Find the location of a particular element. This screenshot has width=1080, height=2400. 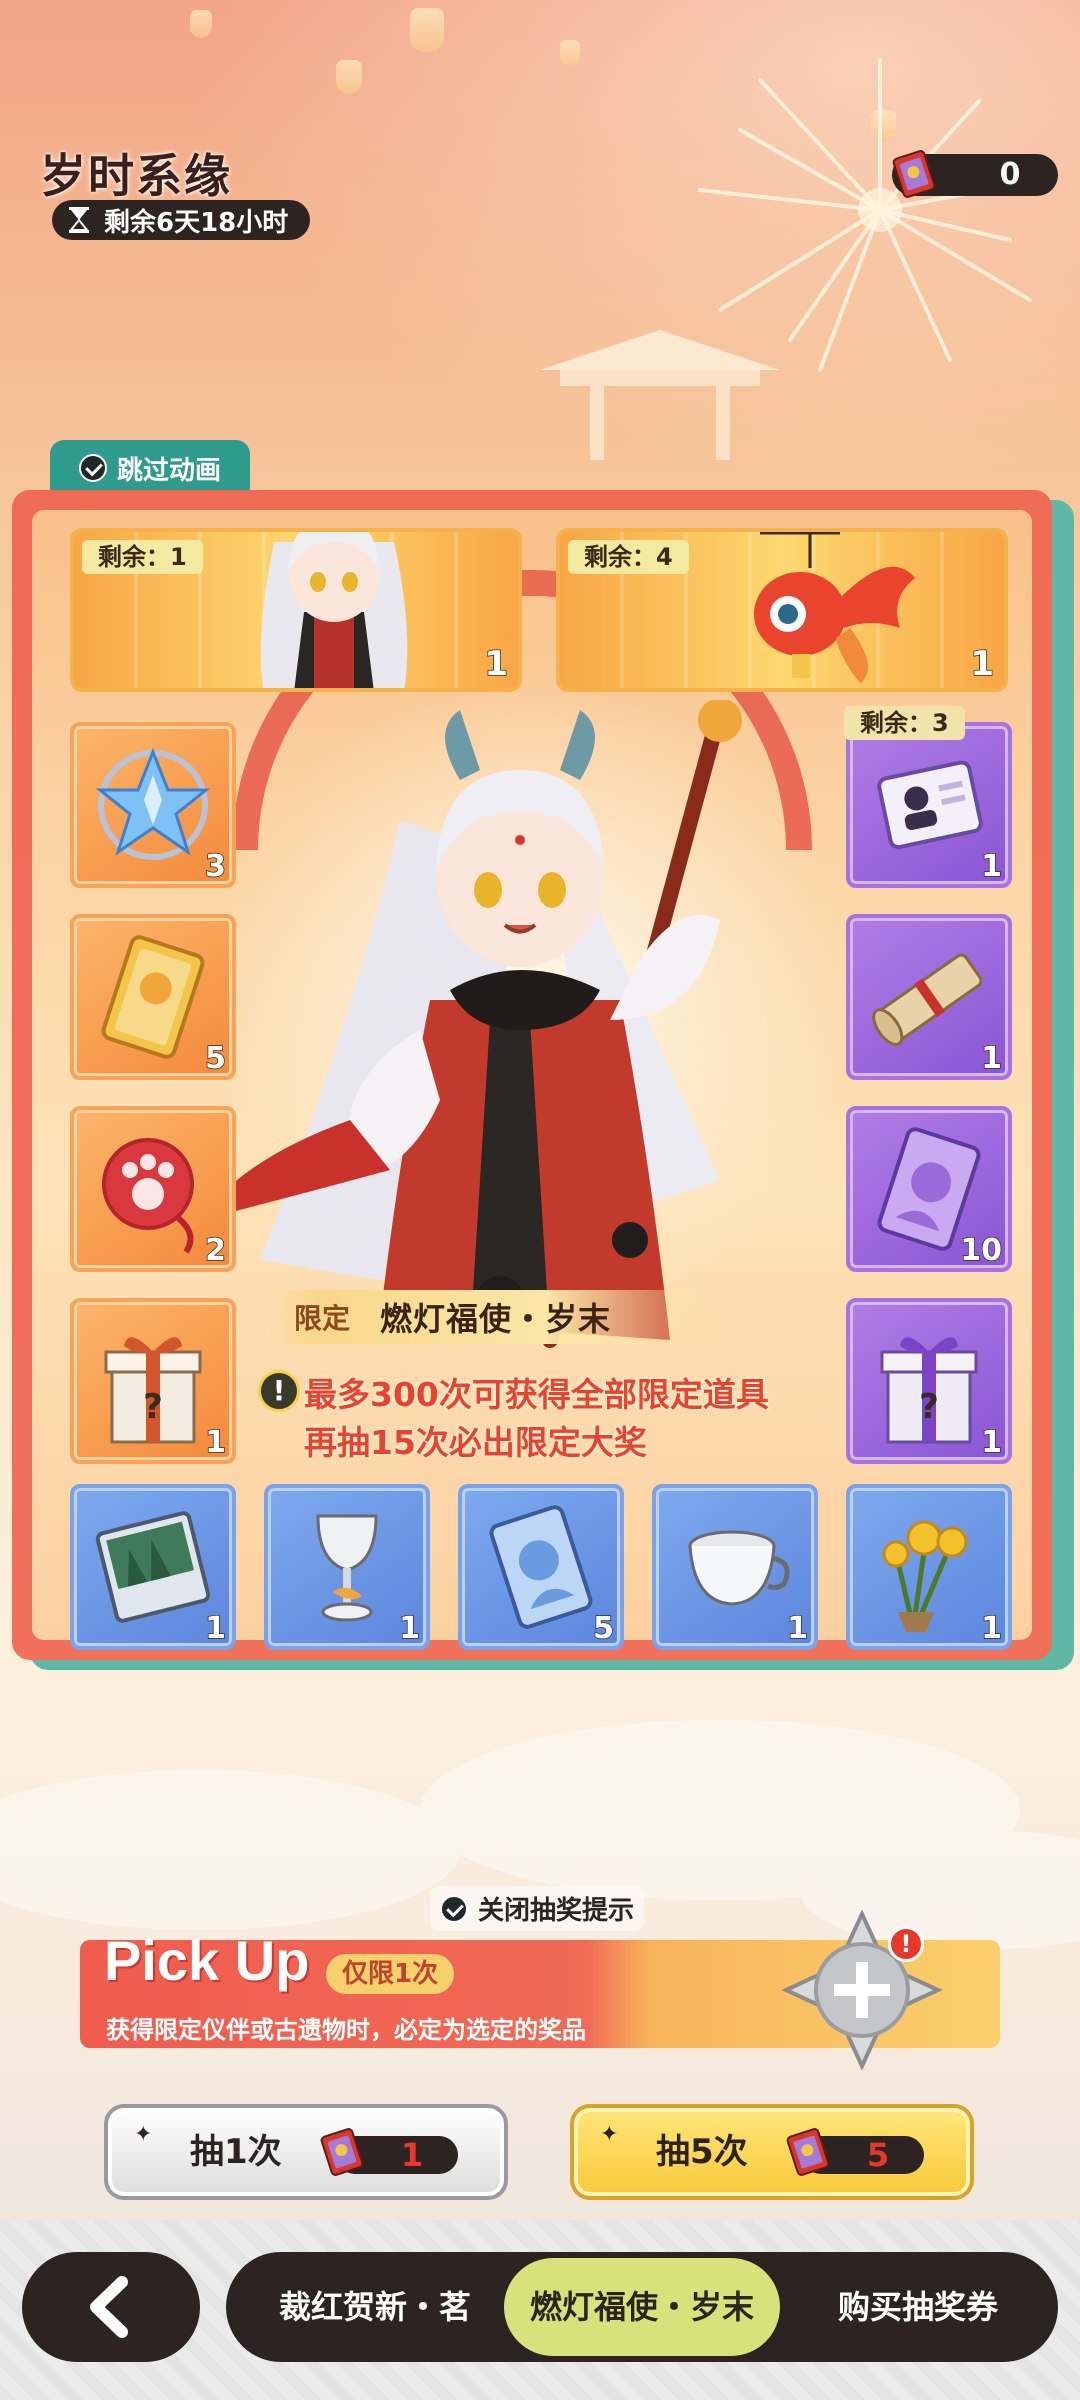

goldfish-lantern-icon is located at coordinates (834, 607).